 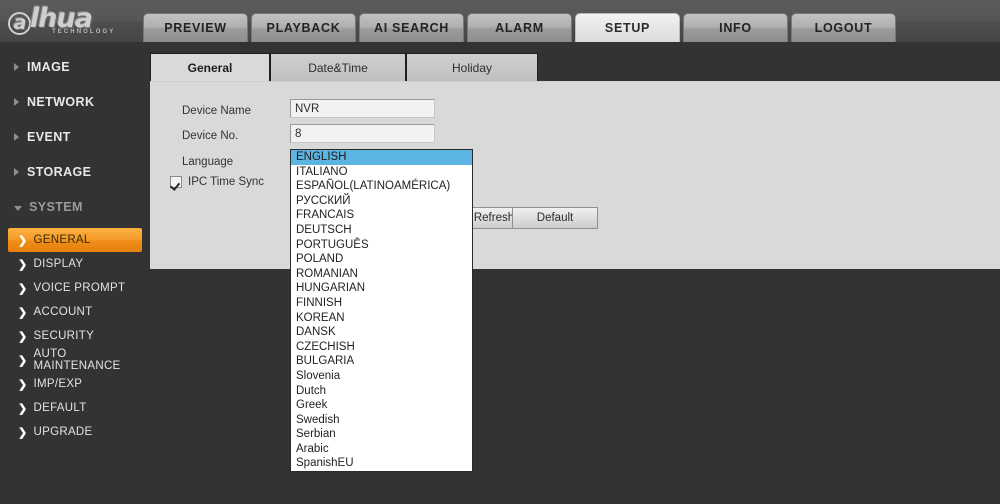 I want to click on language-option: HUNGARIAN, so click(x=381, y=288).